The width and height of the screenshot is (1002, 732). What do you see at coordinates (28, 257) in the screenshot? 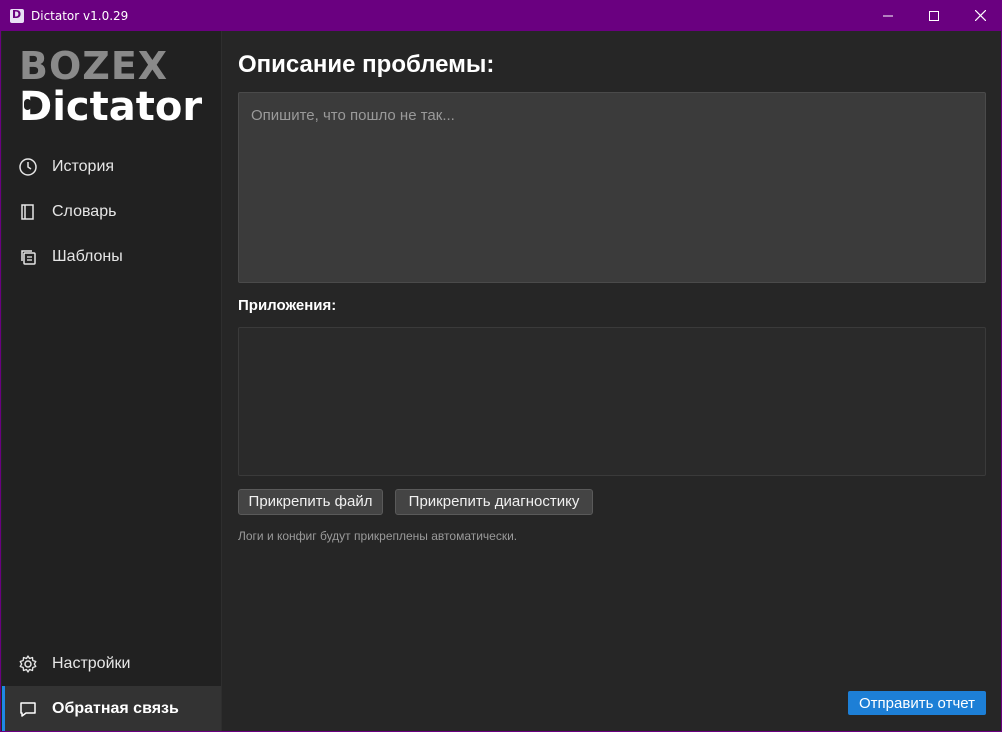
I see `templates-icon` at bounding box center [28, 257].